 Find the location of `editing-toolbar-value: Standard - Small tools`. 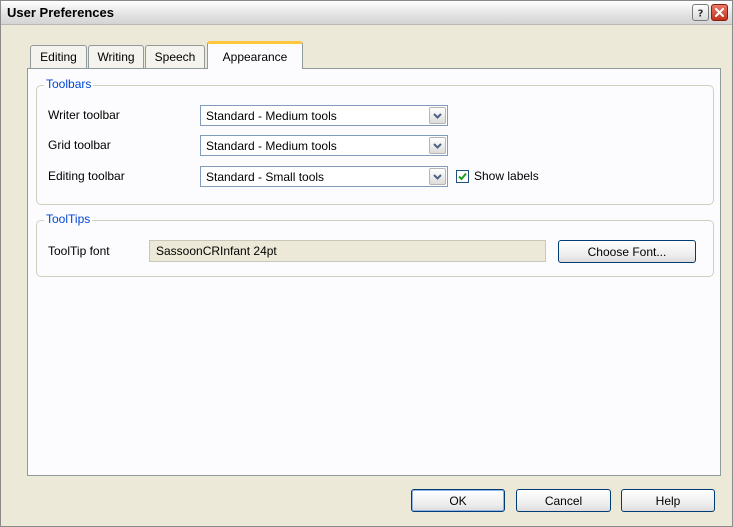

editing-toolbar-value: Standard - Small tools is located at coordinates (265, 177).